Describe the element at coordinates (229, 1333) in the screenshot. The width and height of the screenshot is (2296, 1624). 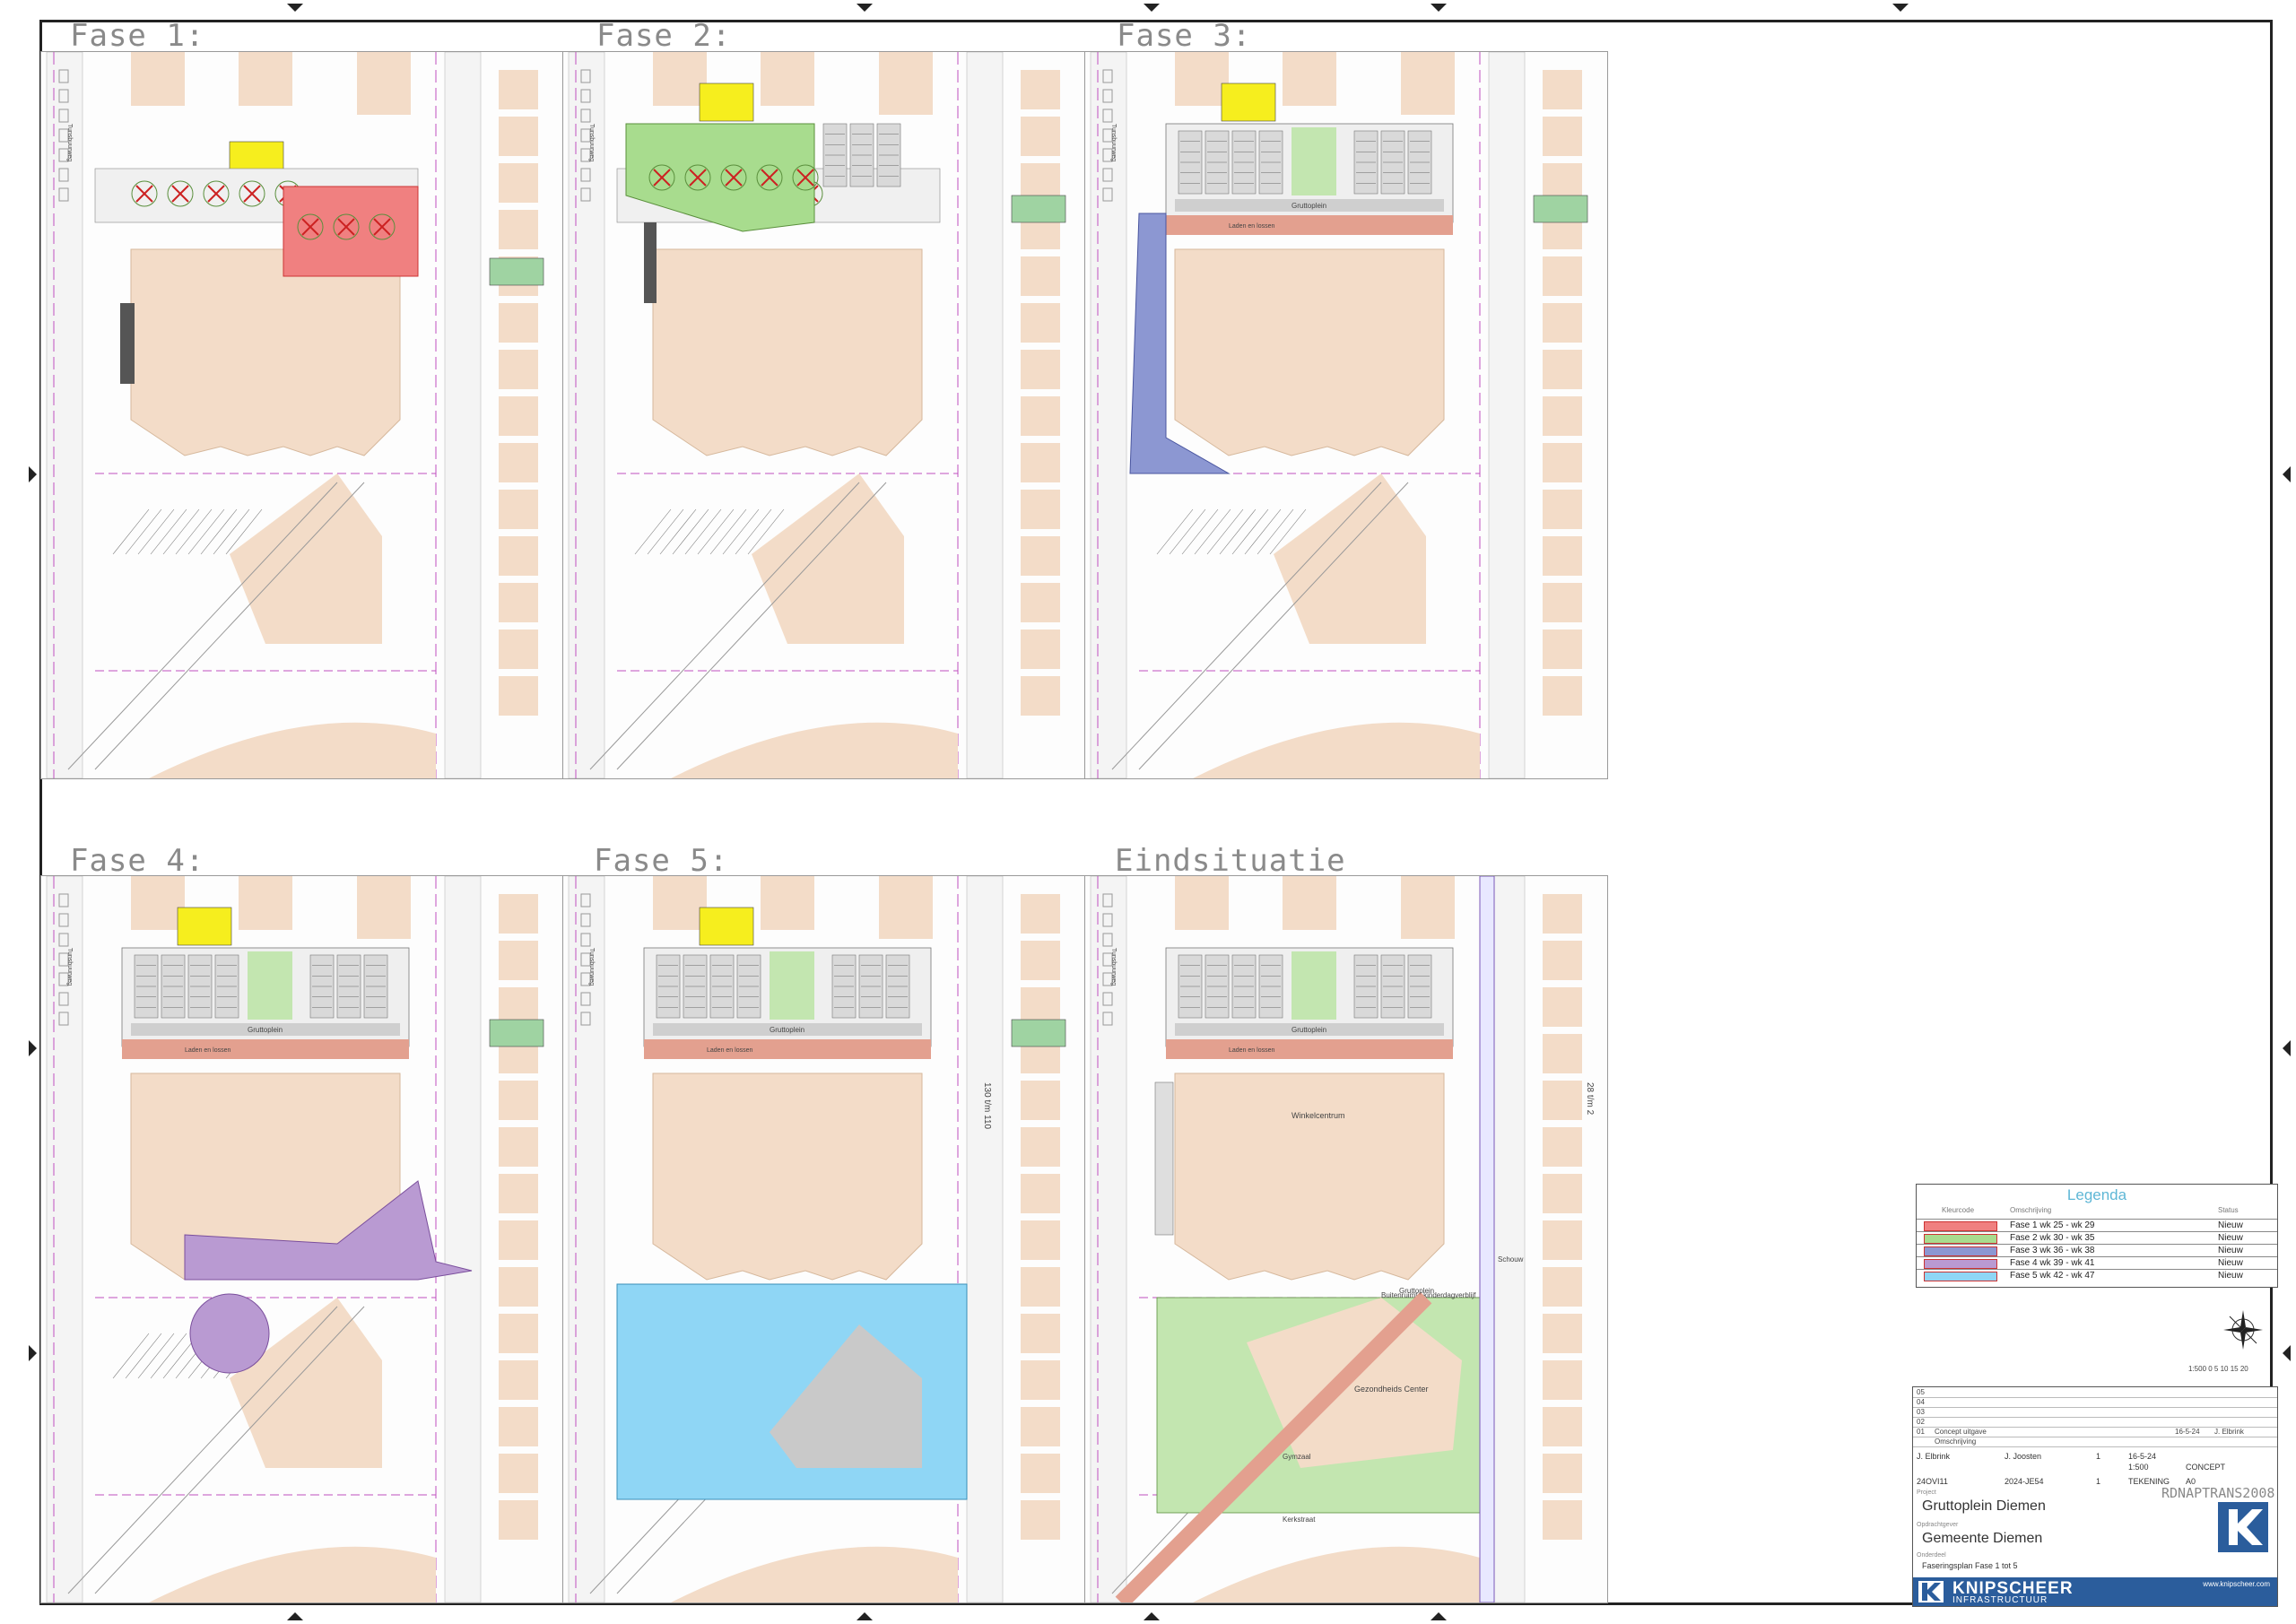
I see `phase-area-fase-4-circle` at that location.